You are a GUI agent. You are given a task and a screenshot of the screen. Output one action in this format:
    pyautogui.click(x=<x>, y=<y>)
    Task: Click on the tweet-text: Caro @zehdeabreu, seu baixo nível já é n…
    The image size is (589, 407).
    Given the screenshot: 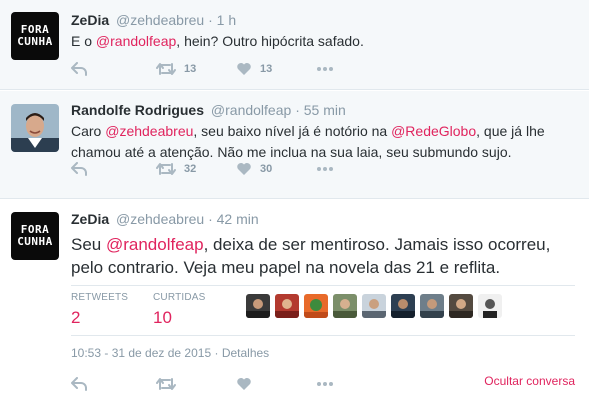 What is the action you would take?
    pyautogui.click(x=323, y=142)
    